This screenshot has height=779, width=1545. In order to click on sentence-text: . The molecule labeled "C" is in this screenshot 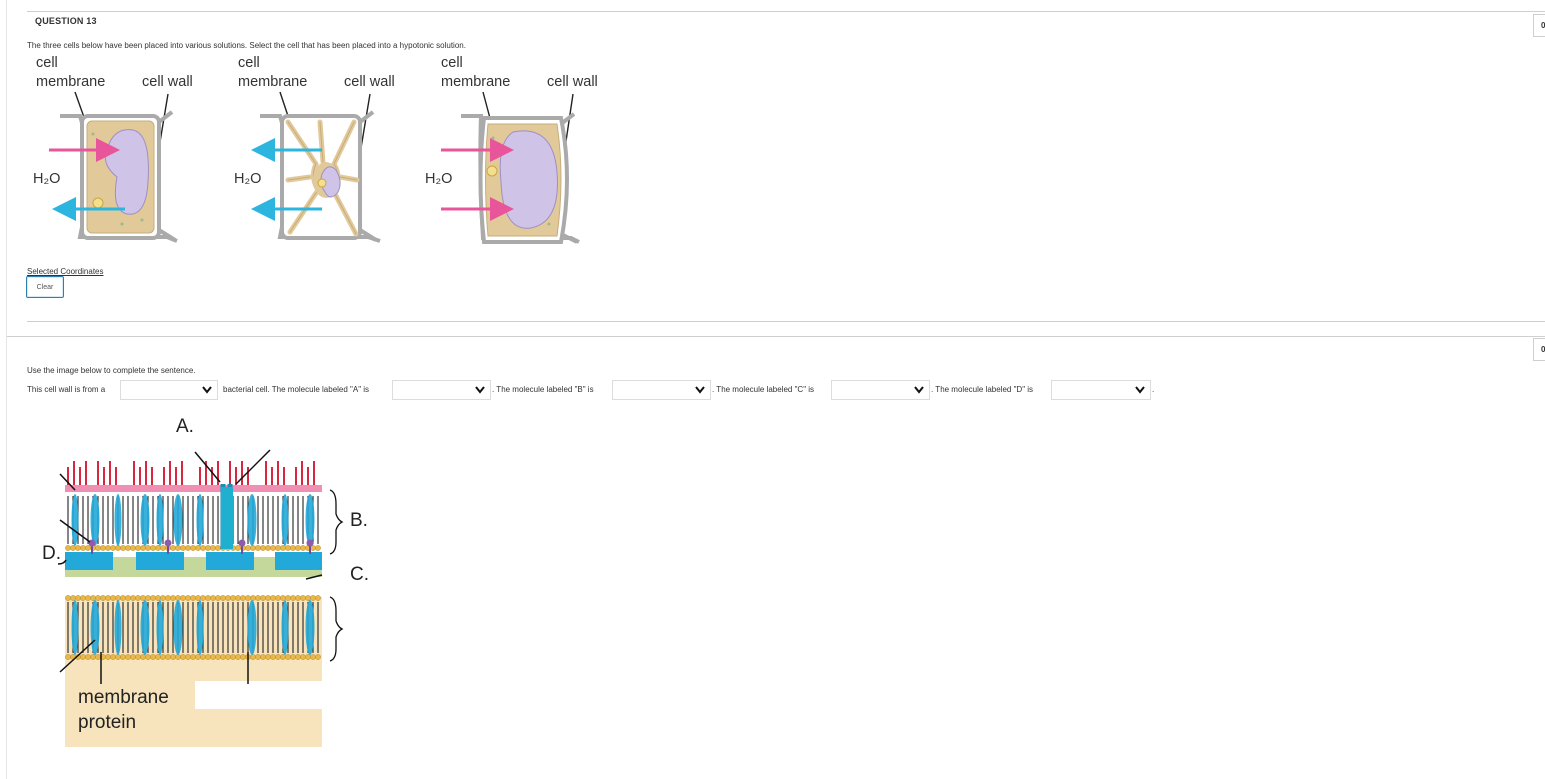, I will do `click(763, 389)`.